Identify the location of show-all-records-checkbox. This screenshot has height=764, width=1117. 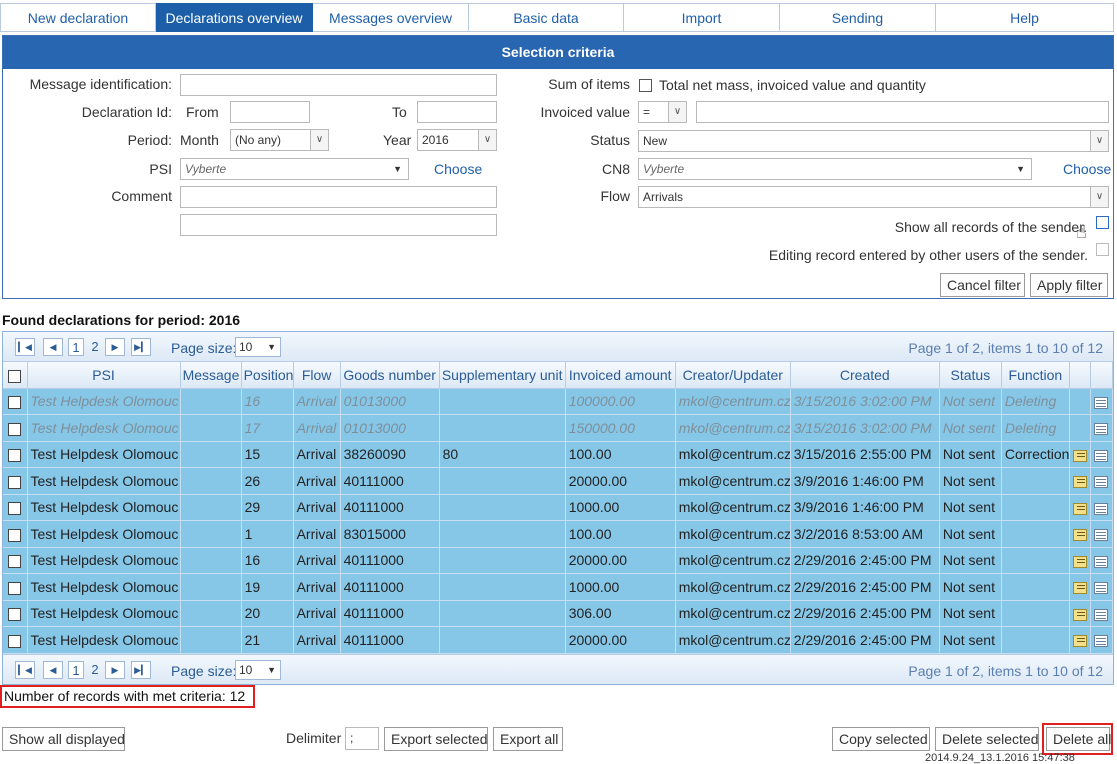
(1102, 222).